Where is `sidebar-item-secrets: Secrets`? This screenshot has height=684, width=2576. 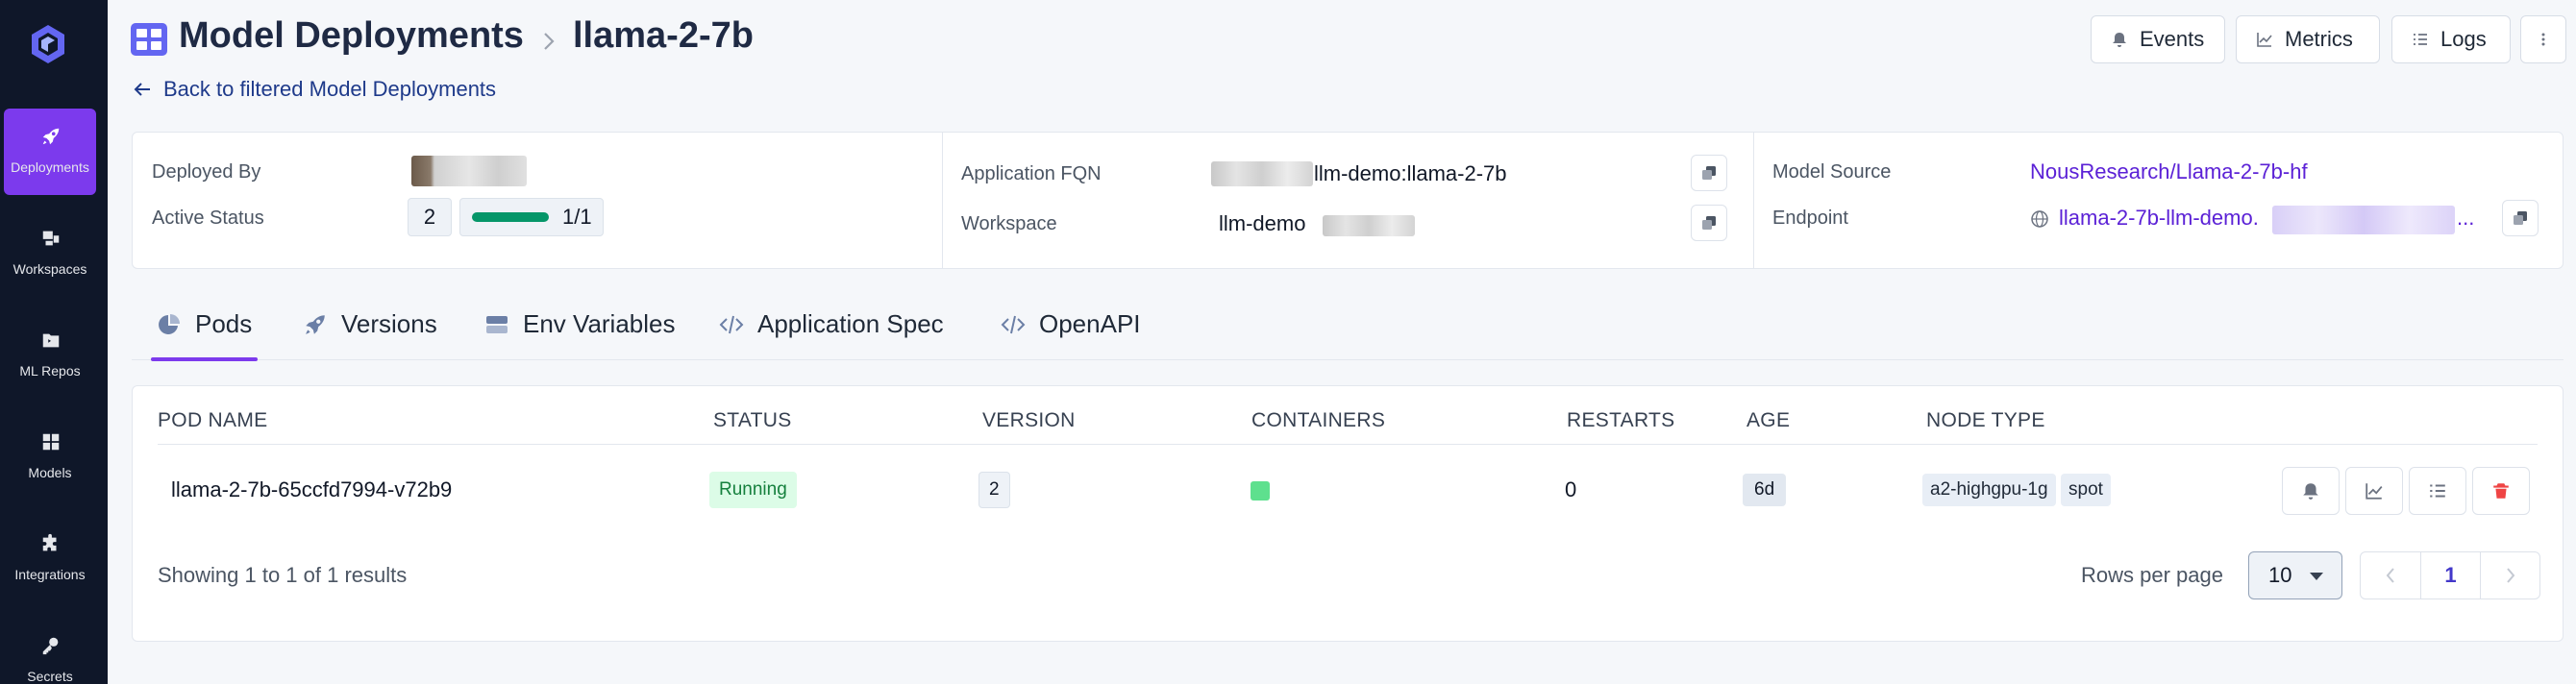
sidebar-item-secrets: Secrets is located at coordinates (50, 651).